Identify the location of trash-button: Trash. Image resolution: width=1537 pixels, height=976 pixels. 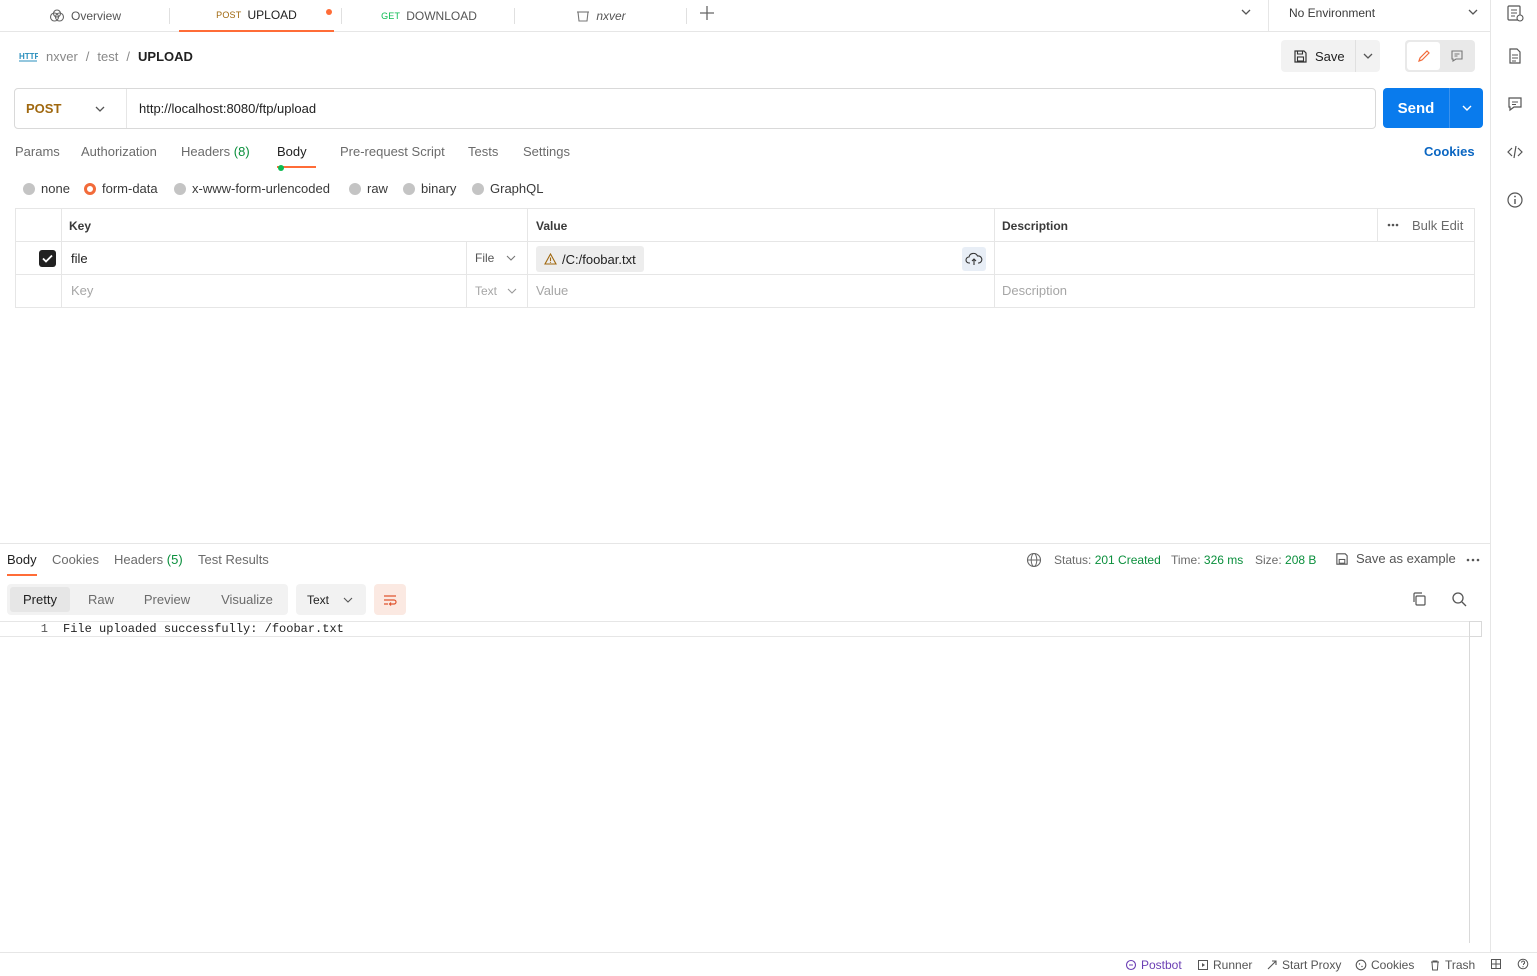
(1452, 965).